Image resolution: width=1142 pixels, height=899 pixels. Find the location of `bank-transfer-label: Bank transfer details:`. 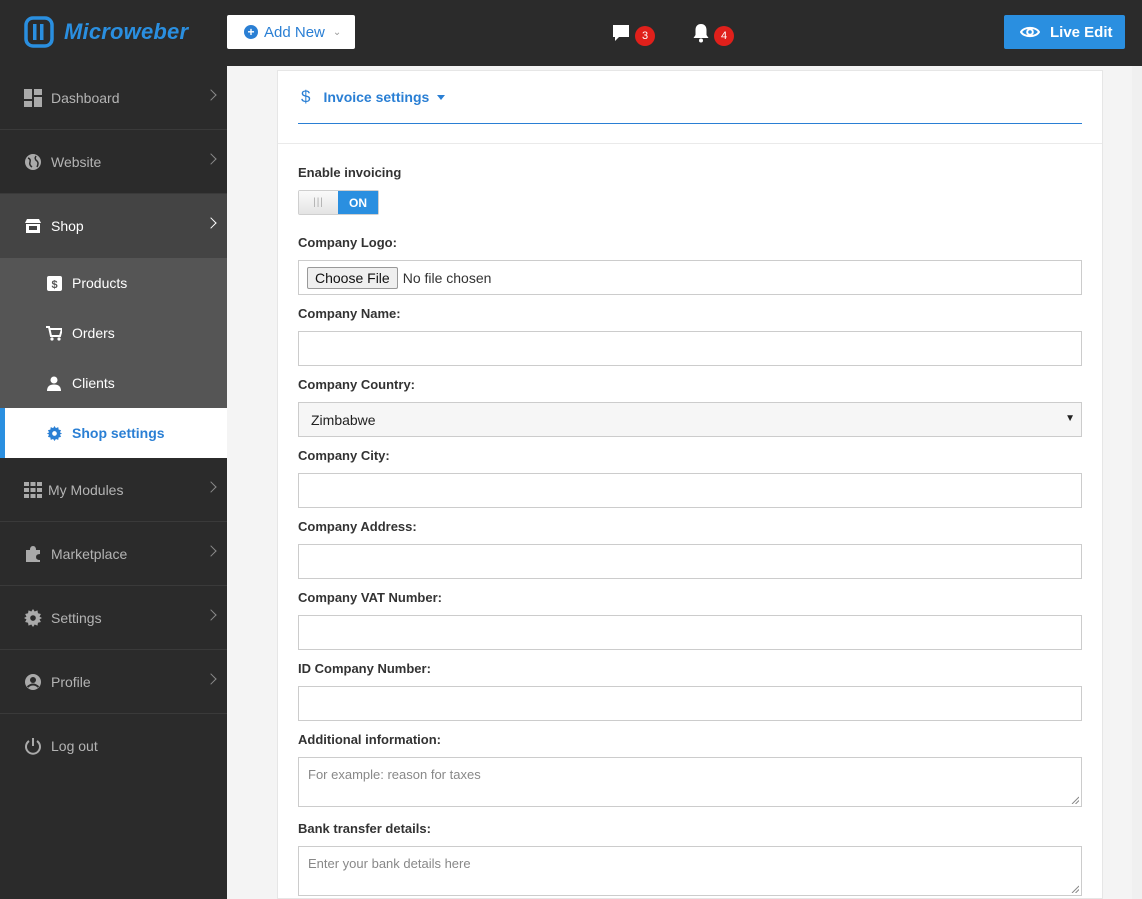

bank-transfer-label: Bank transfer details: is located at coordinates (364, 828).